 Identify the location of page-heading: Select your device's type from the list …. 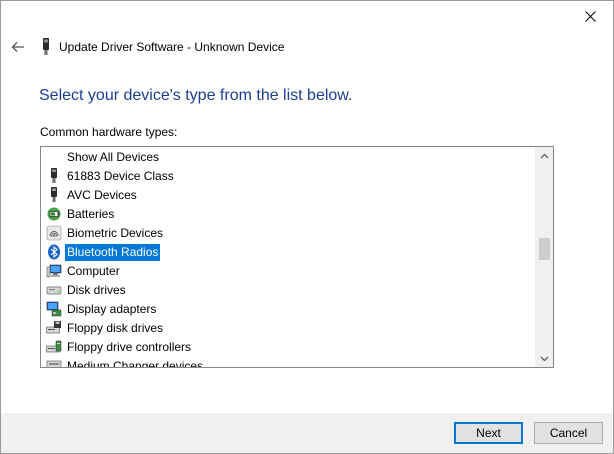
(196, 95).